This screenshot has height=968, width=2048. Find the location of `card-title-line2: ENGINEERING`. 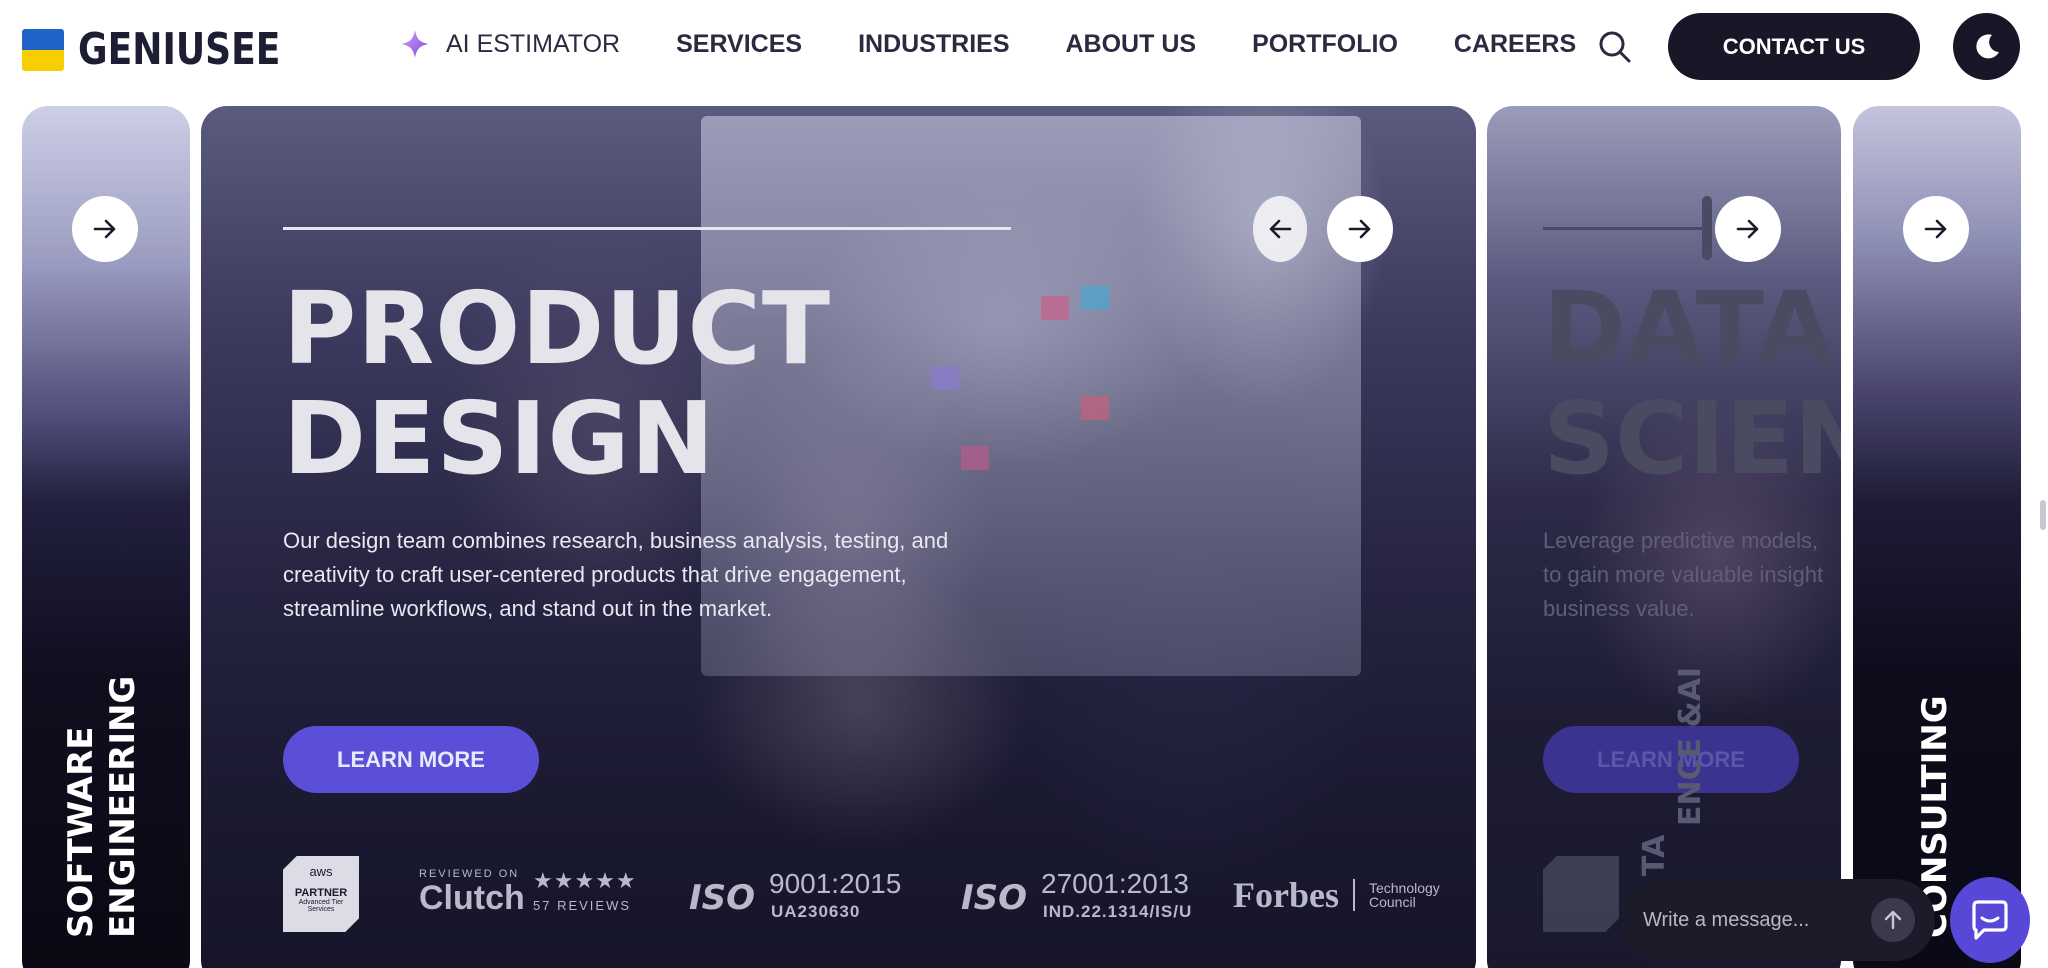

card-title-line2: ENGINEERING is located at coordinates (123, 806).